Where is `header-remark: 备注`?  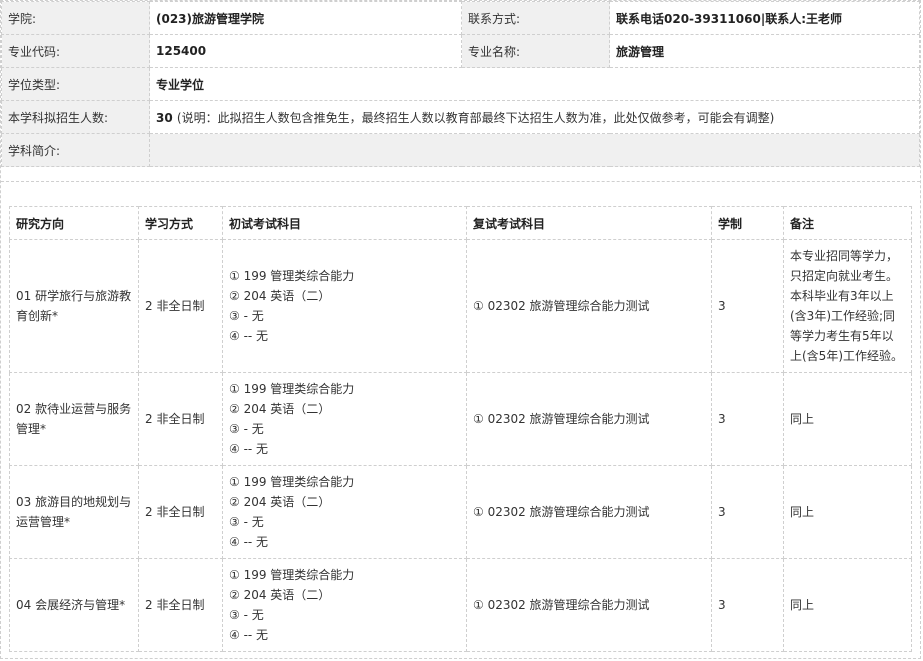 header-remark: 备注 is located at coordinates (847, 223).